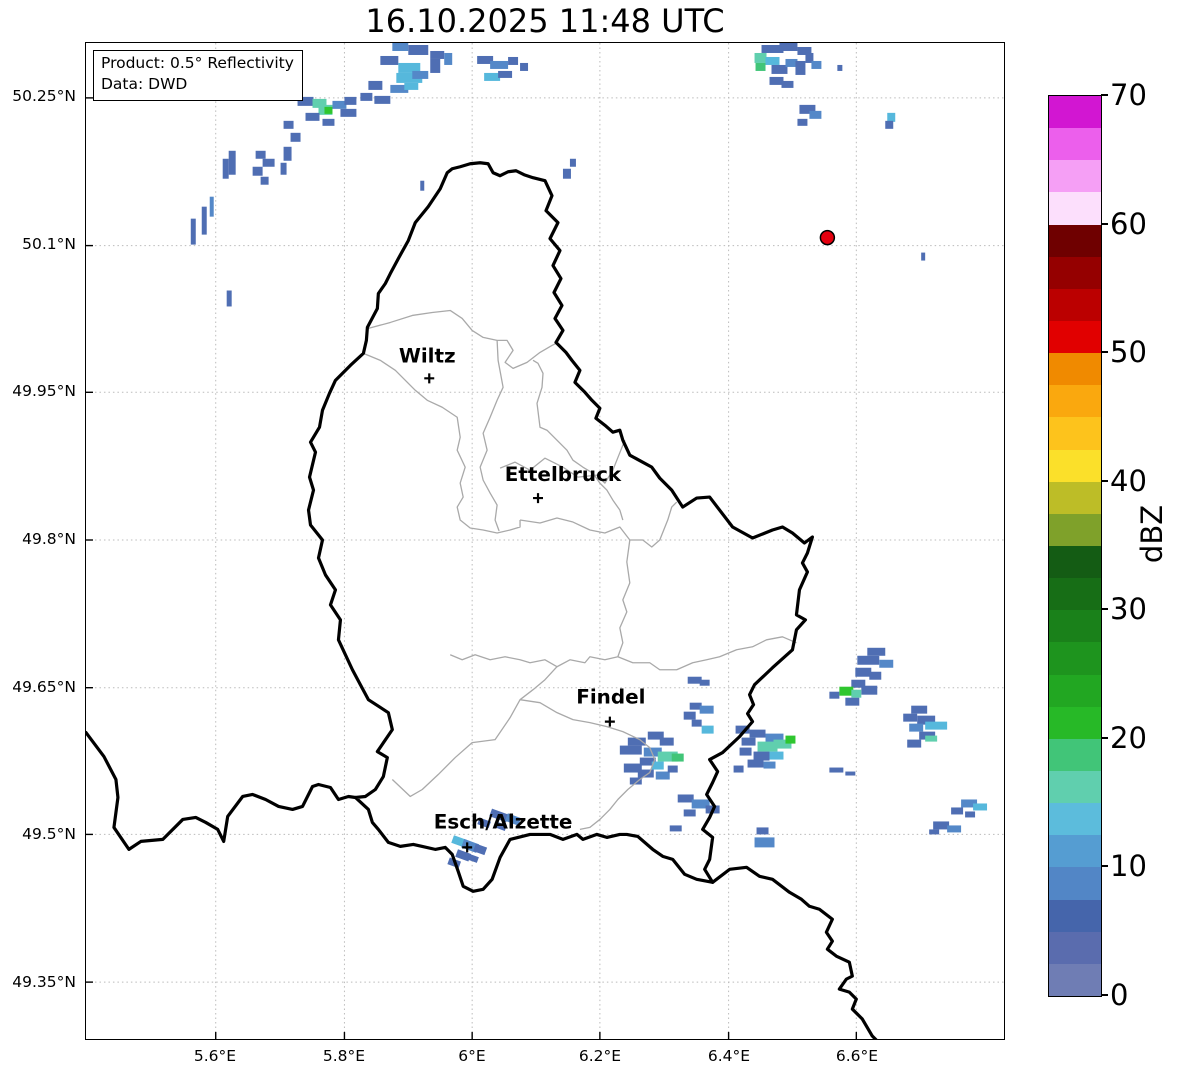 The width and height of the screenshot is (1184, 1081). What do you see at coordinates (215, 1056) in the screenshot?
I see `longitude-tick-label: 5.6°E` at bounding box center [215, 1056].